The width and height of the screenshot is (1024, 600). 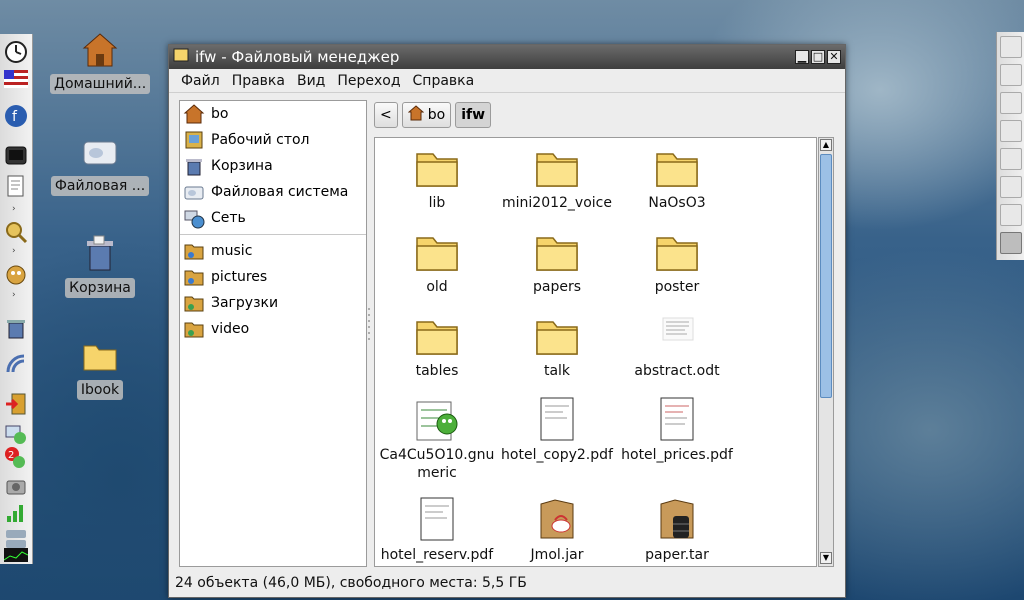 What do you see at coordinates (473, 115) in the screenshot?
I see `path-crumb-current: ifw` at bounding box center [473, 115].